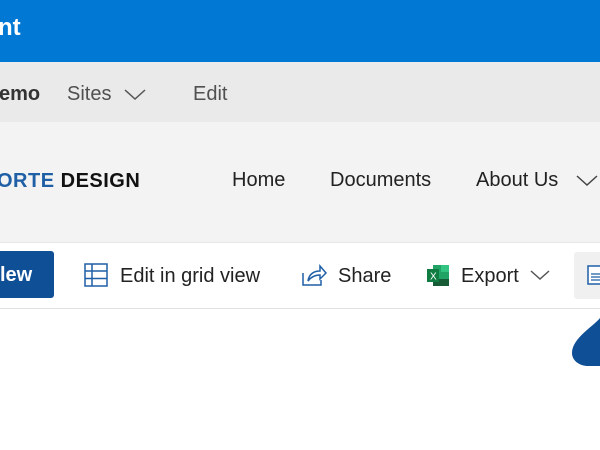  I want to click on app-title: nt, so click(10, 28).